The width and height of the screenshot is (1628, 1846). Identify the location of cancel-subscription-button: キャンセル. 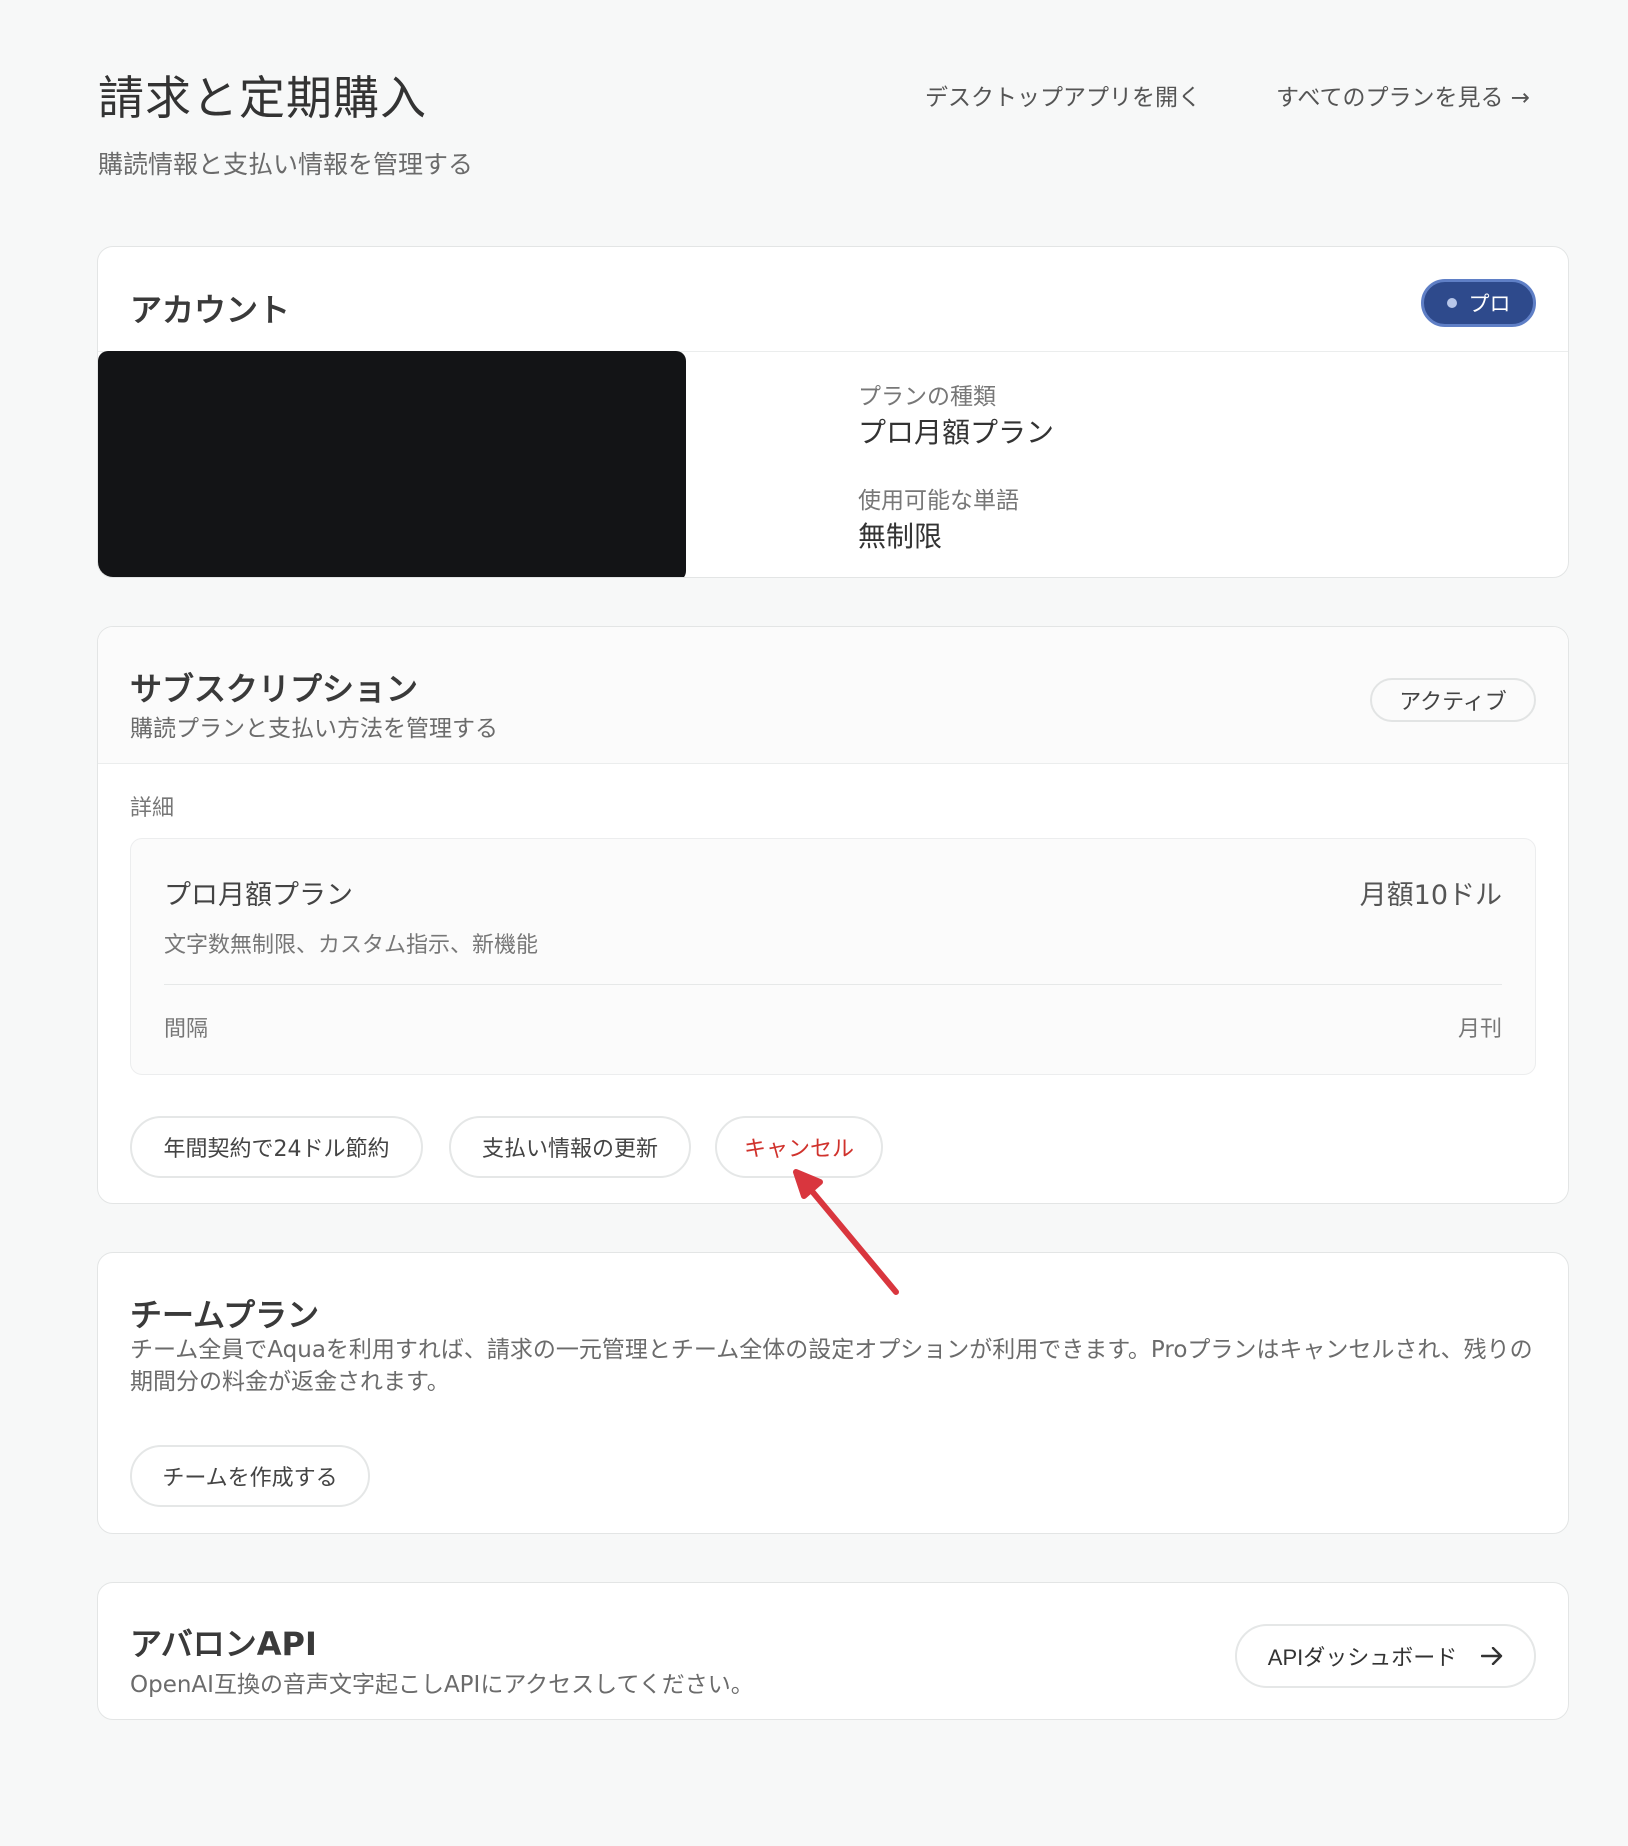
(799, 1147).